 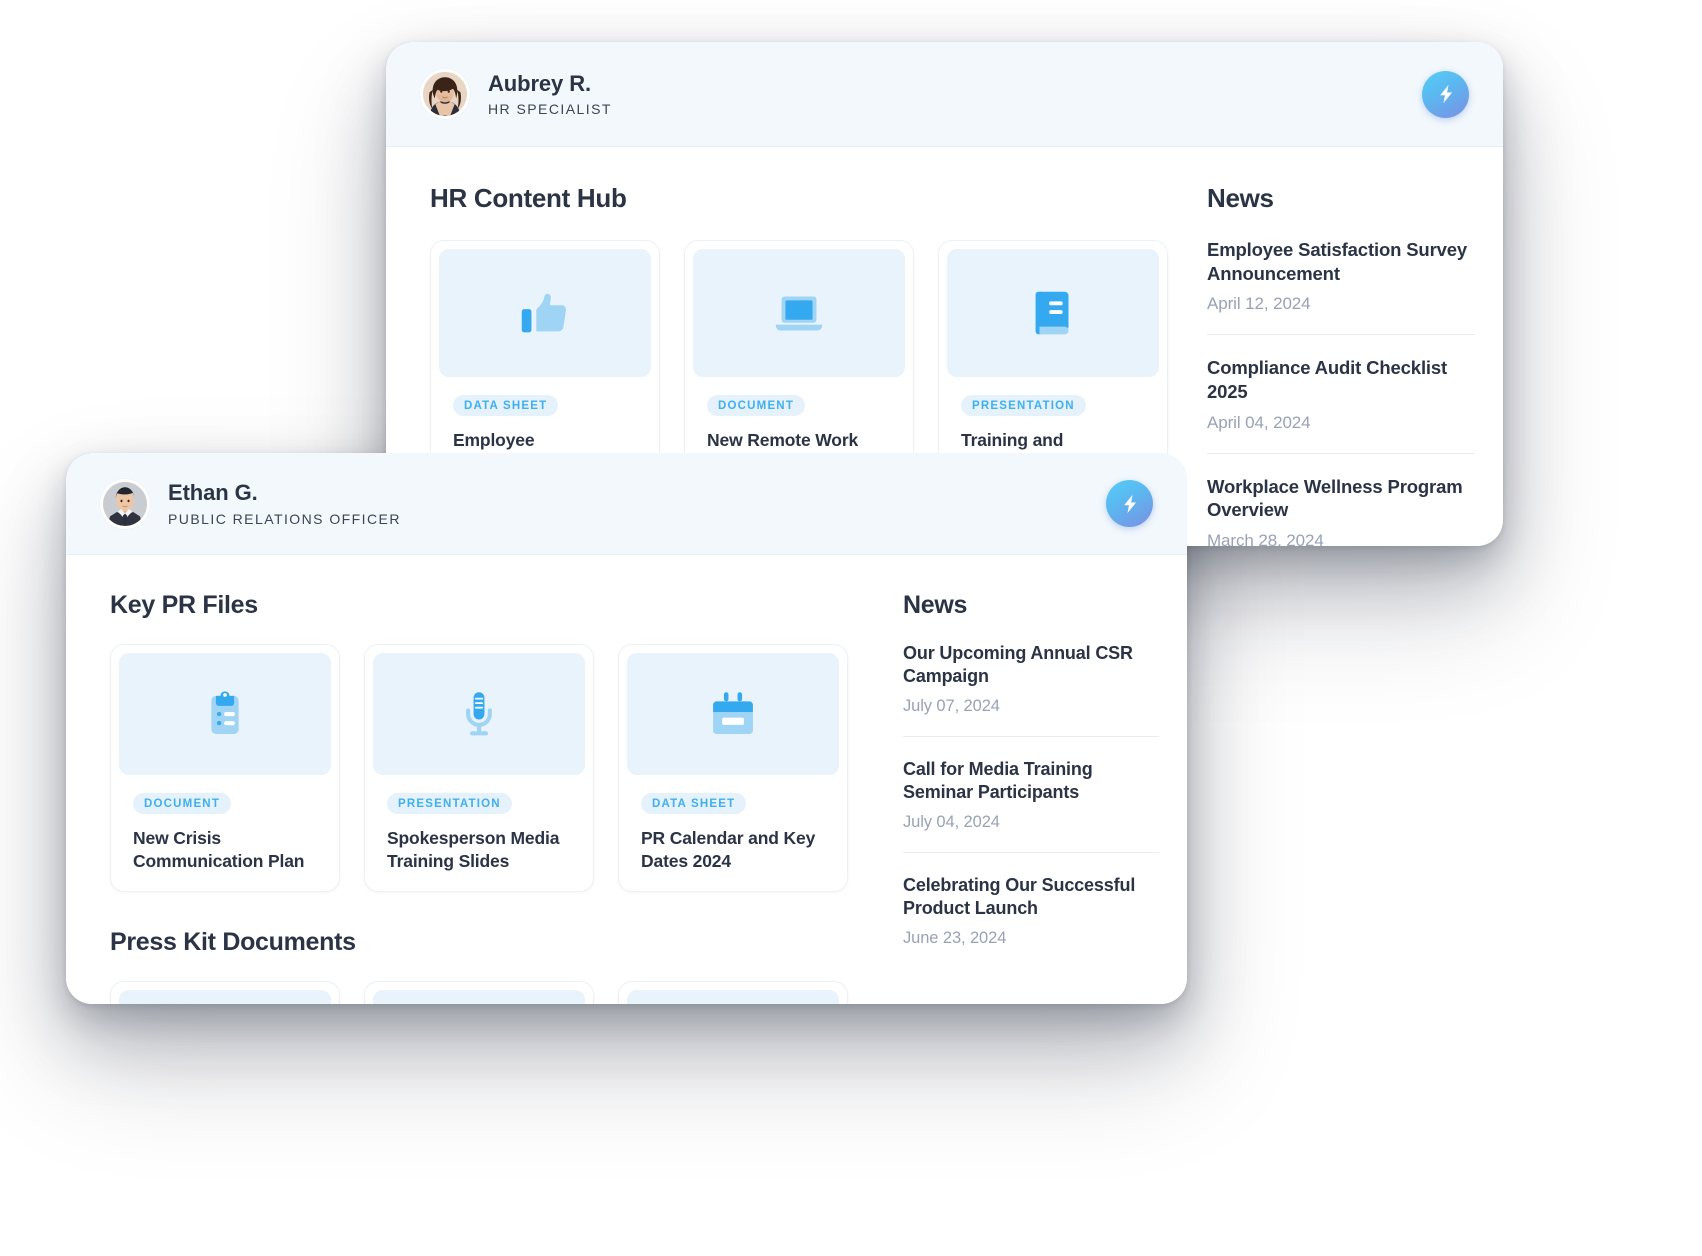 What do you see at coordinates (1327, 380) in the screenshot?
I see `news-headline: Compliance Audit Checklist 2025` at bounding box center [1327, 380].